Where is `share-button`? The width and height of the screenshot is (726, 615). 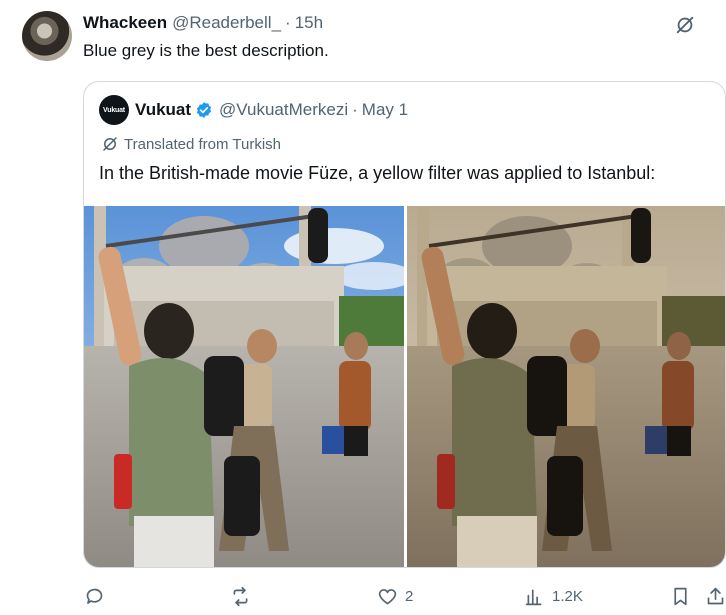 share-button is located at coordinates (715, 596).